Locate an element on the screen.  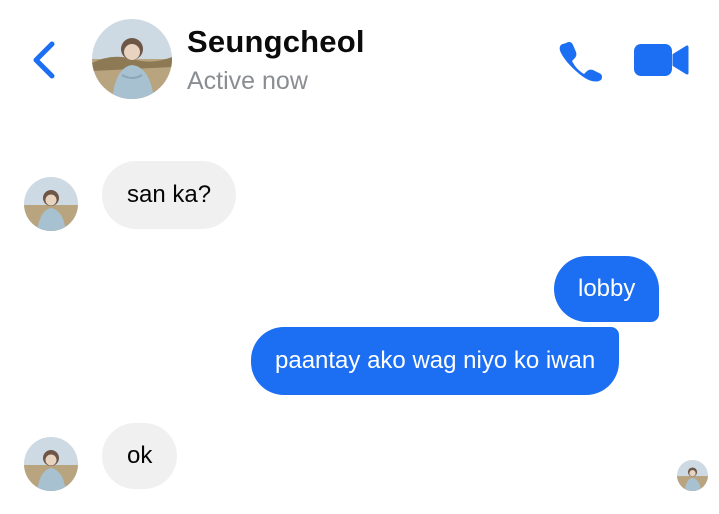
message-text: lobby is located at coordinates (607, 288).